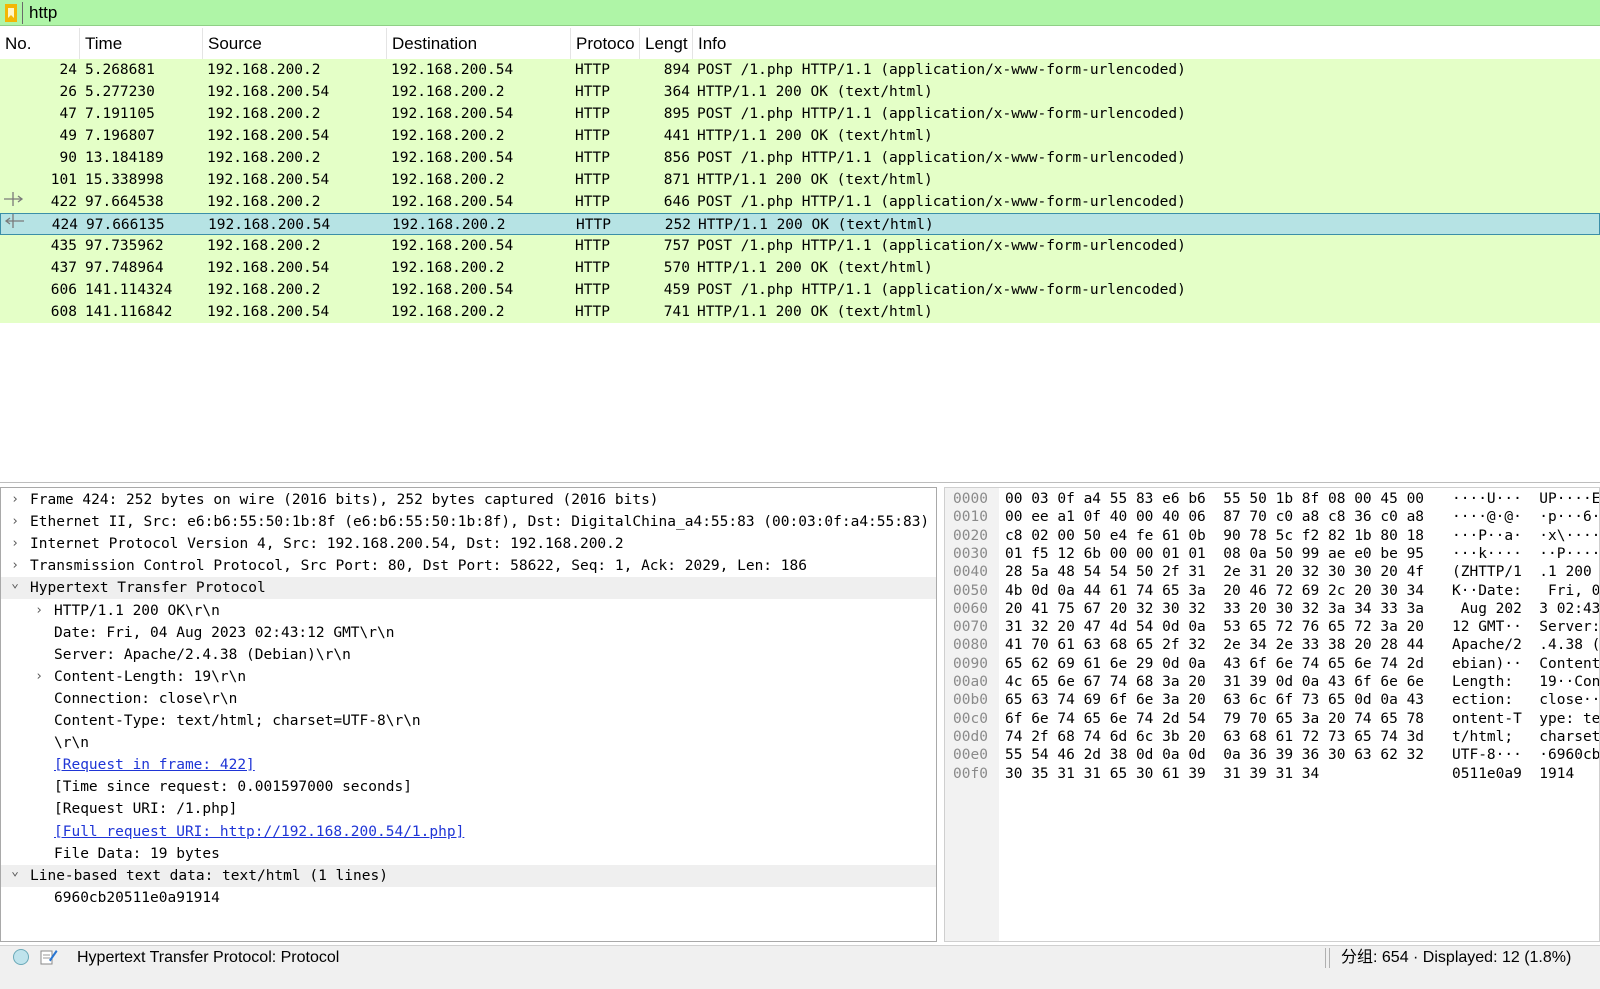 The height and width of the screenshot is (989, 1600). I want to click on status-divider, so click(1325, 958).